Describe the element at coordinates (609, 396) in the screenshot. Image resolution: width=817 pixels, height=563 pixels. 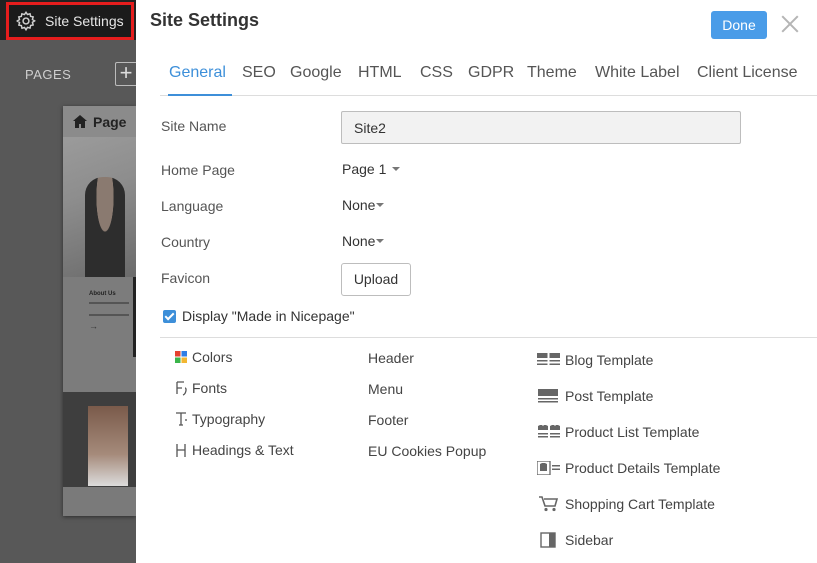
I see `post-template-label: Post Template` at that location.